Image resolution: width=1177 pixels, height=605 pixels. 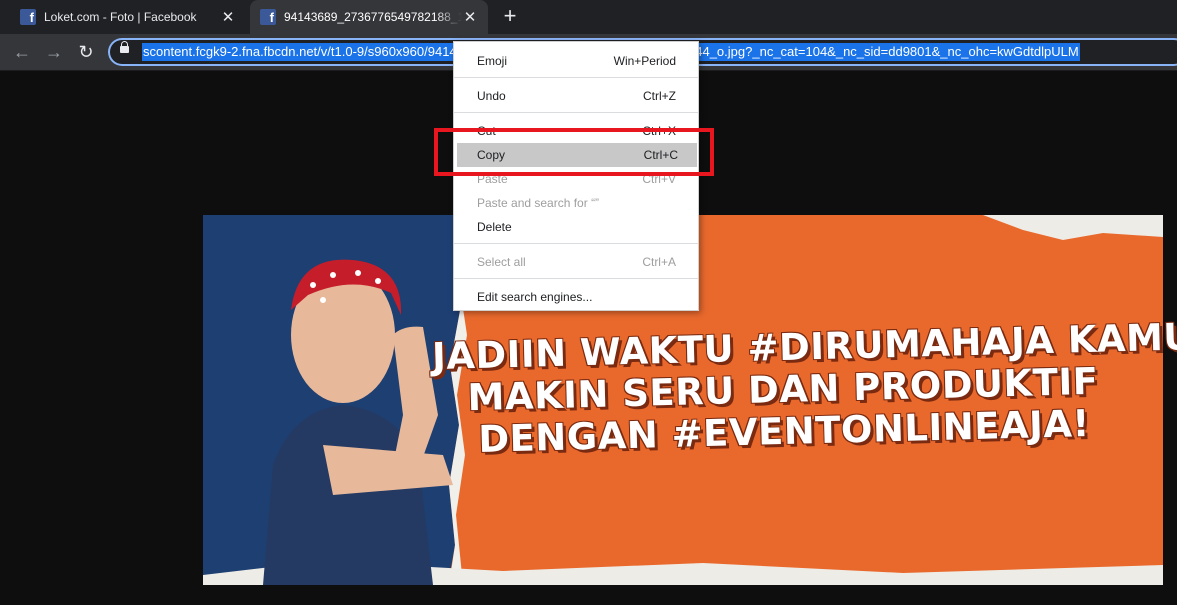 I want to click on tab-loket-facebook: f Loket.com - Foto | Facebook ✕, so click(x=127, y=17).